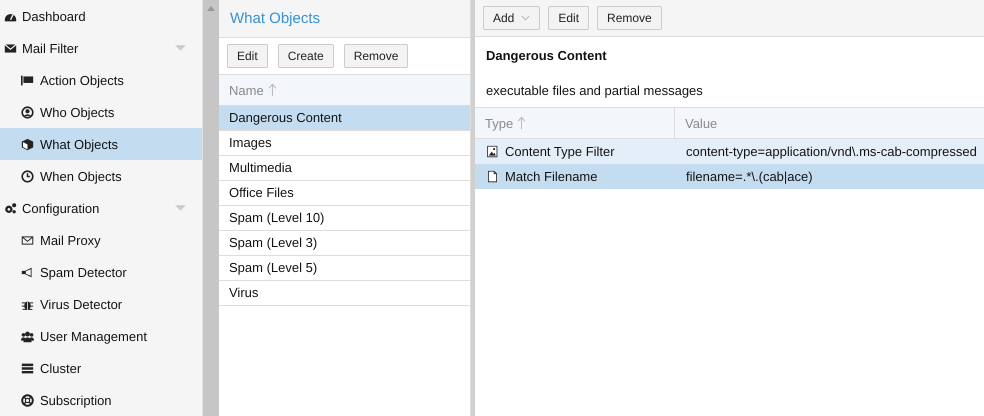 The width and height of the screenshot is (984, 416). I want to click on clock-icon, so click(27, 176).